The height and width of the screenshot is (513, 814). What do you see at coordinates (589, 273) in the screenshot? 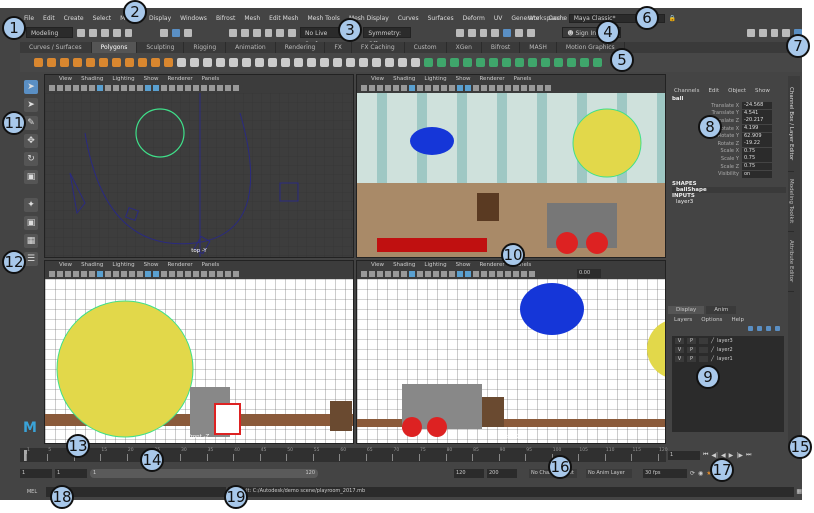
I see `exposure-field: 0.00` at bounding box center [589, 273].